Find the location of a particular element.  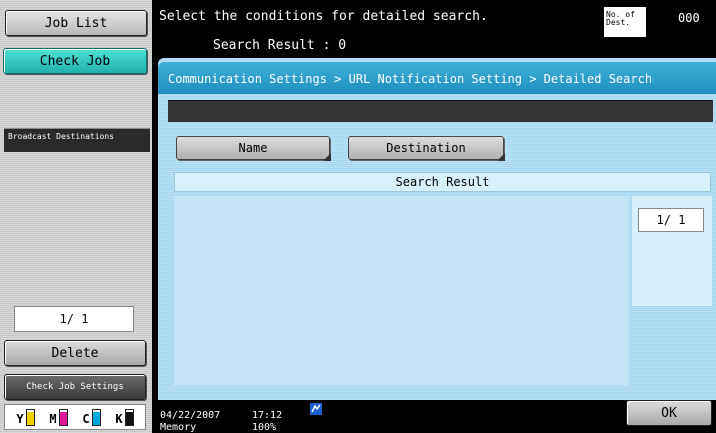

toner-m-fill is located at coordinates (63, 418).